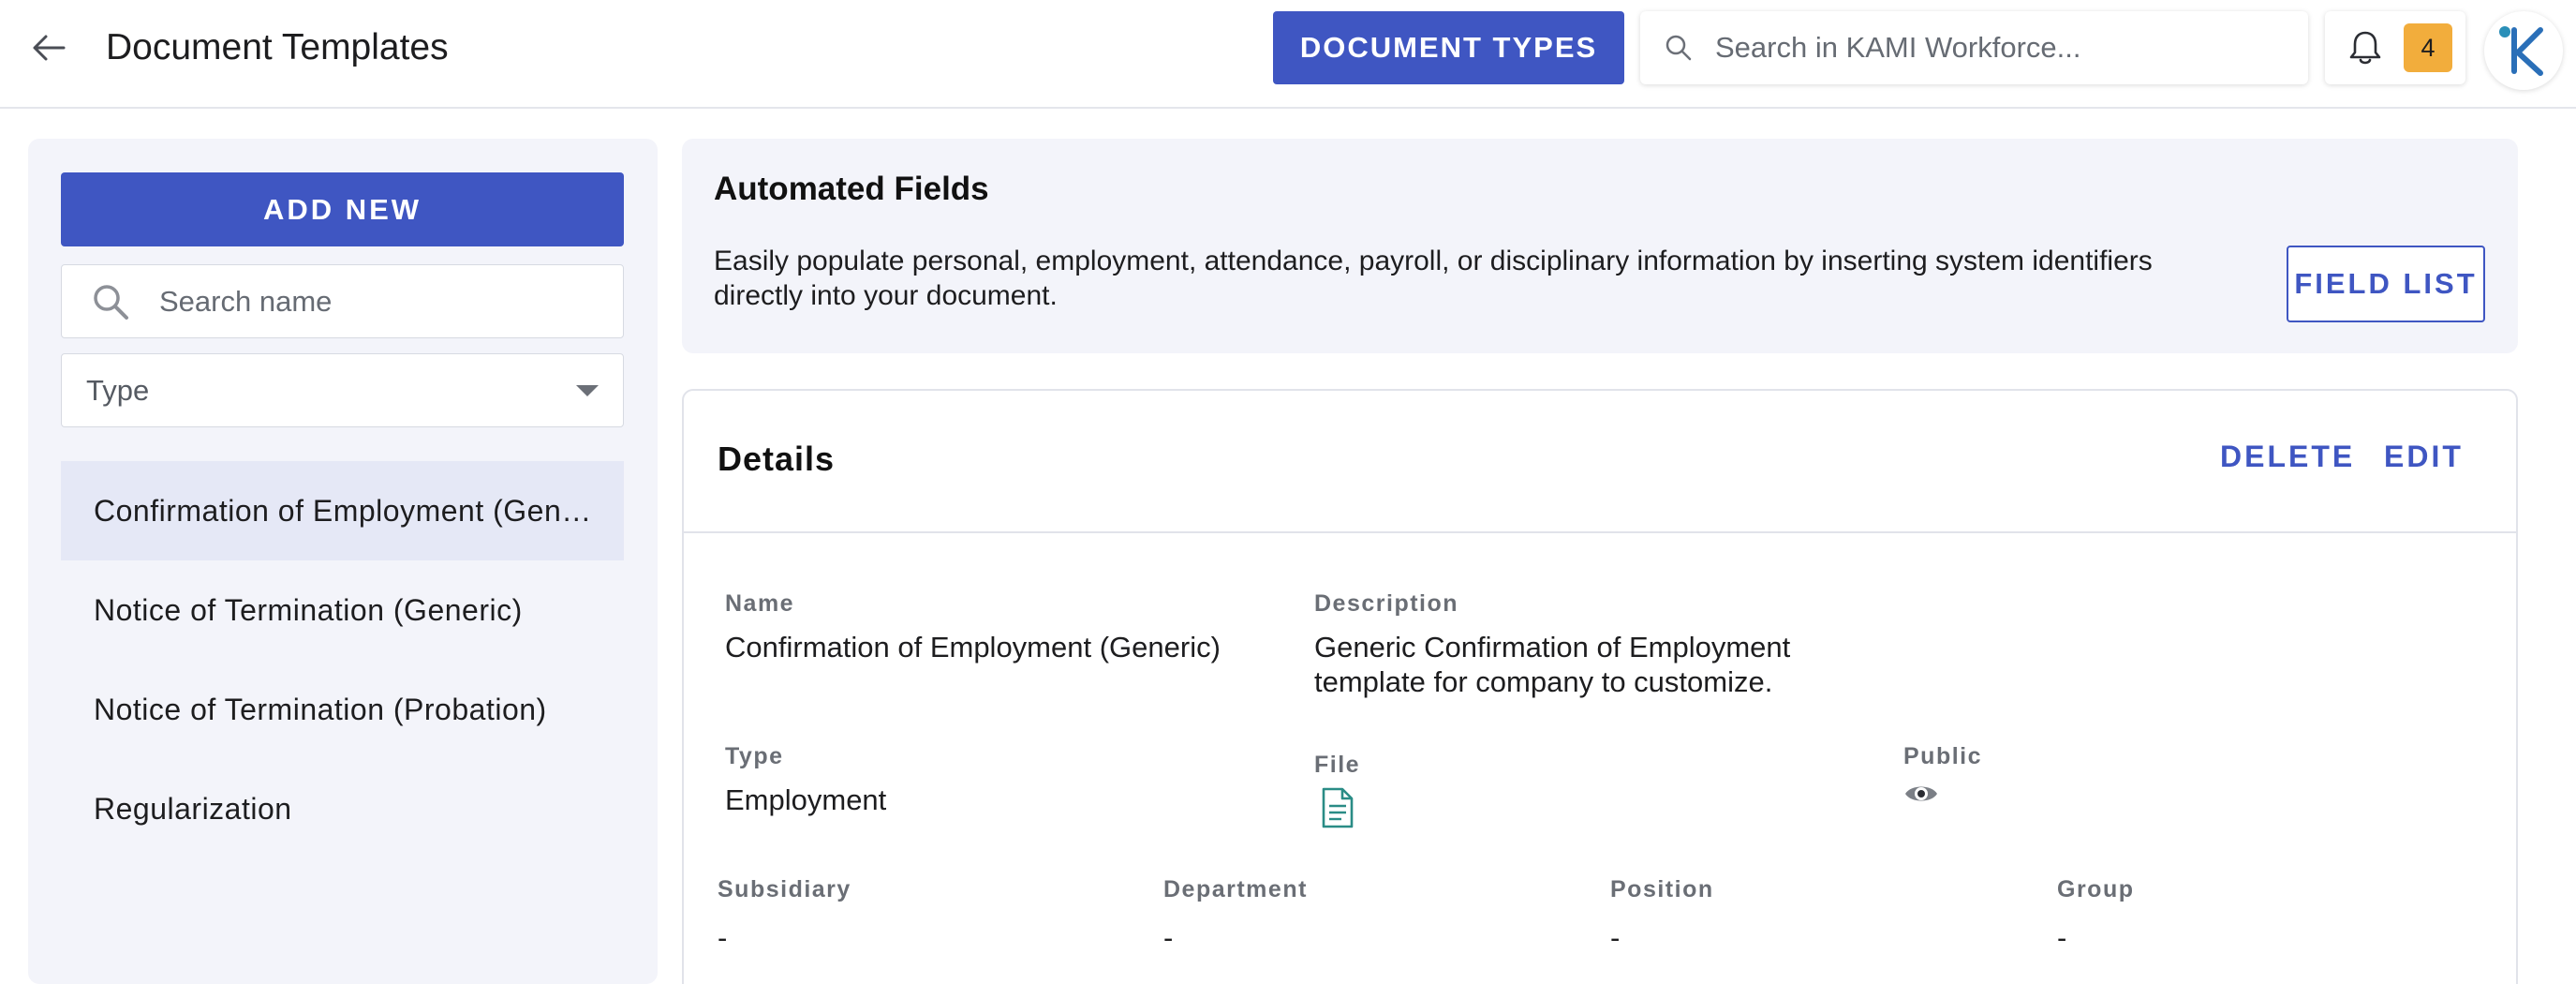 This screenshot has width=2576, height=984. Describe the element at coordinates (2386, 284) in the screenshot. I see `field-list-button: FIELD LIST` at that location.